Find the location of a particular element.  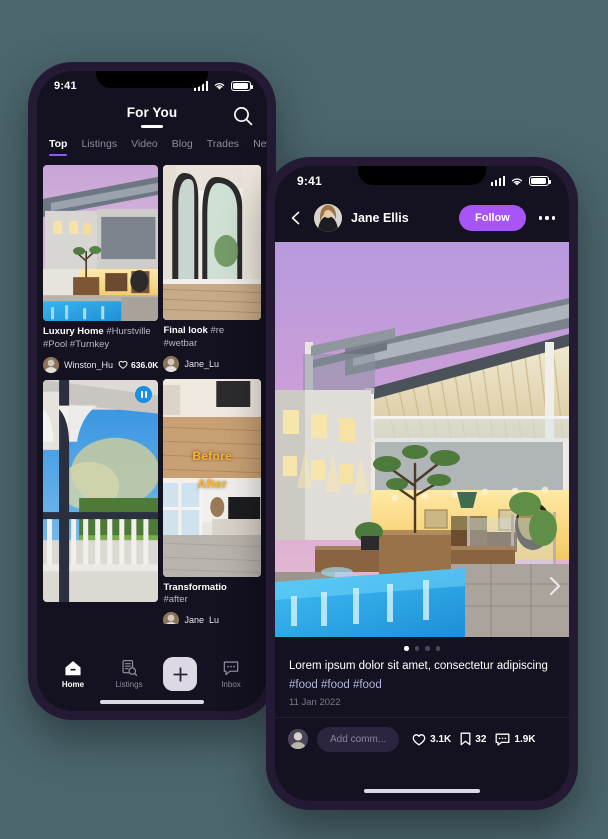

nav-item-home: Home is located at coordinates (73, 674).